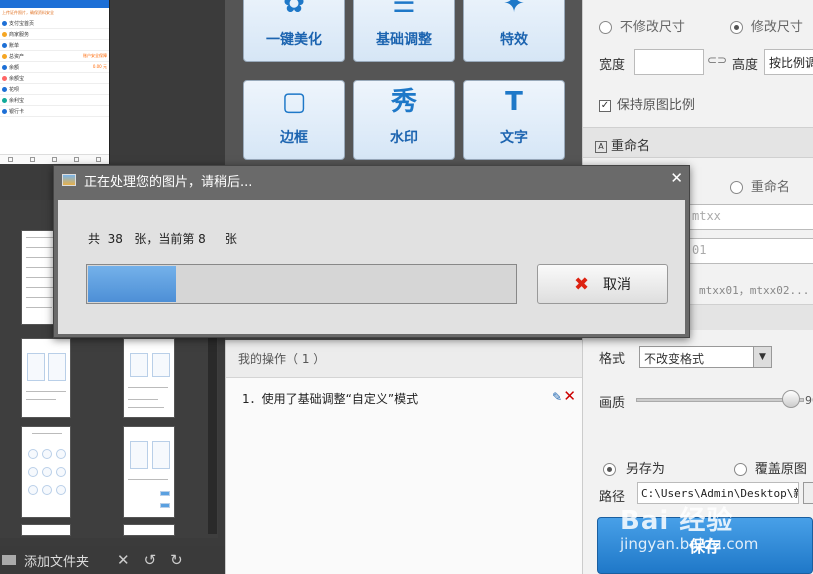 The image size is (813, 574). Describe the element at coordinates (150, 560) in the screenshot. I see `rotate-left-icon: ↺` at that location.